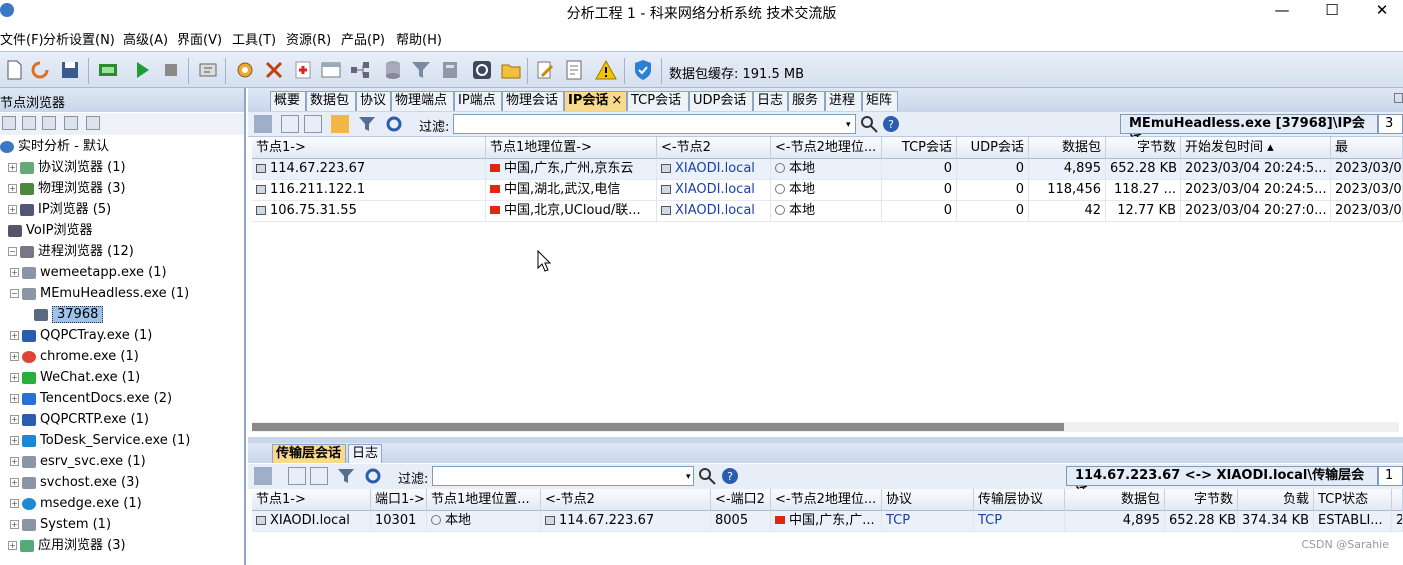 This screenshot has height=565, width=1403. Describe the element at coordinates (1367, 148) in the screenshot. I see `column-header: 最` at that location.